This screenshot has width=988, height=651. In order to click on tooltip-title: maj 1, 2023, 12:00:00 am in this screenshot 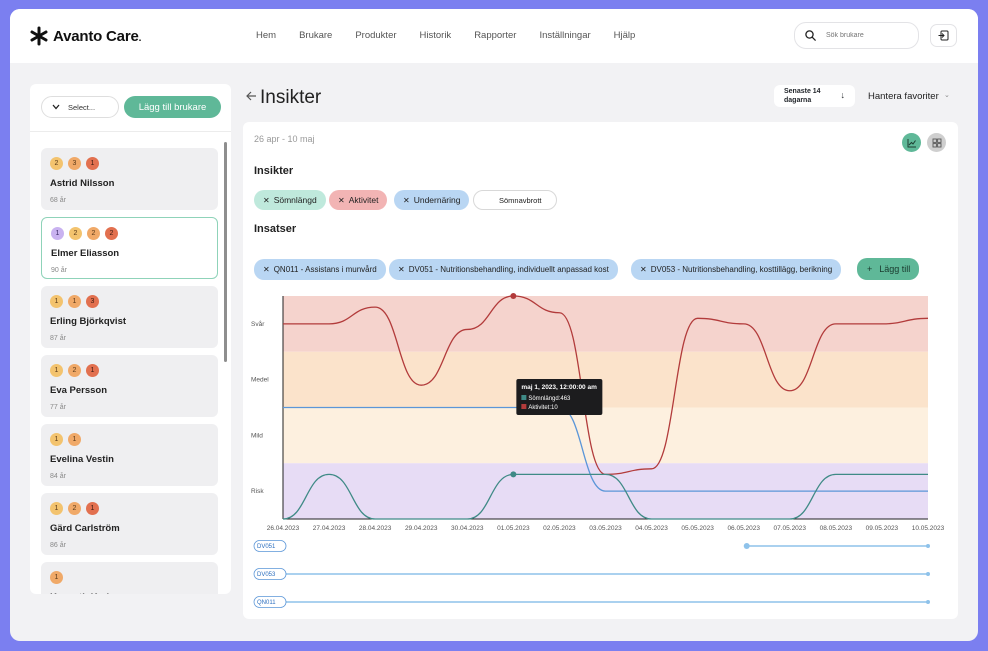, I will do `click(559, 387)`.